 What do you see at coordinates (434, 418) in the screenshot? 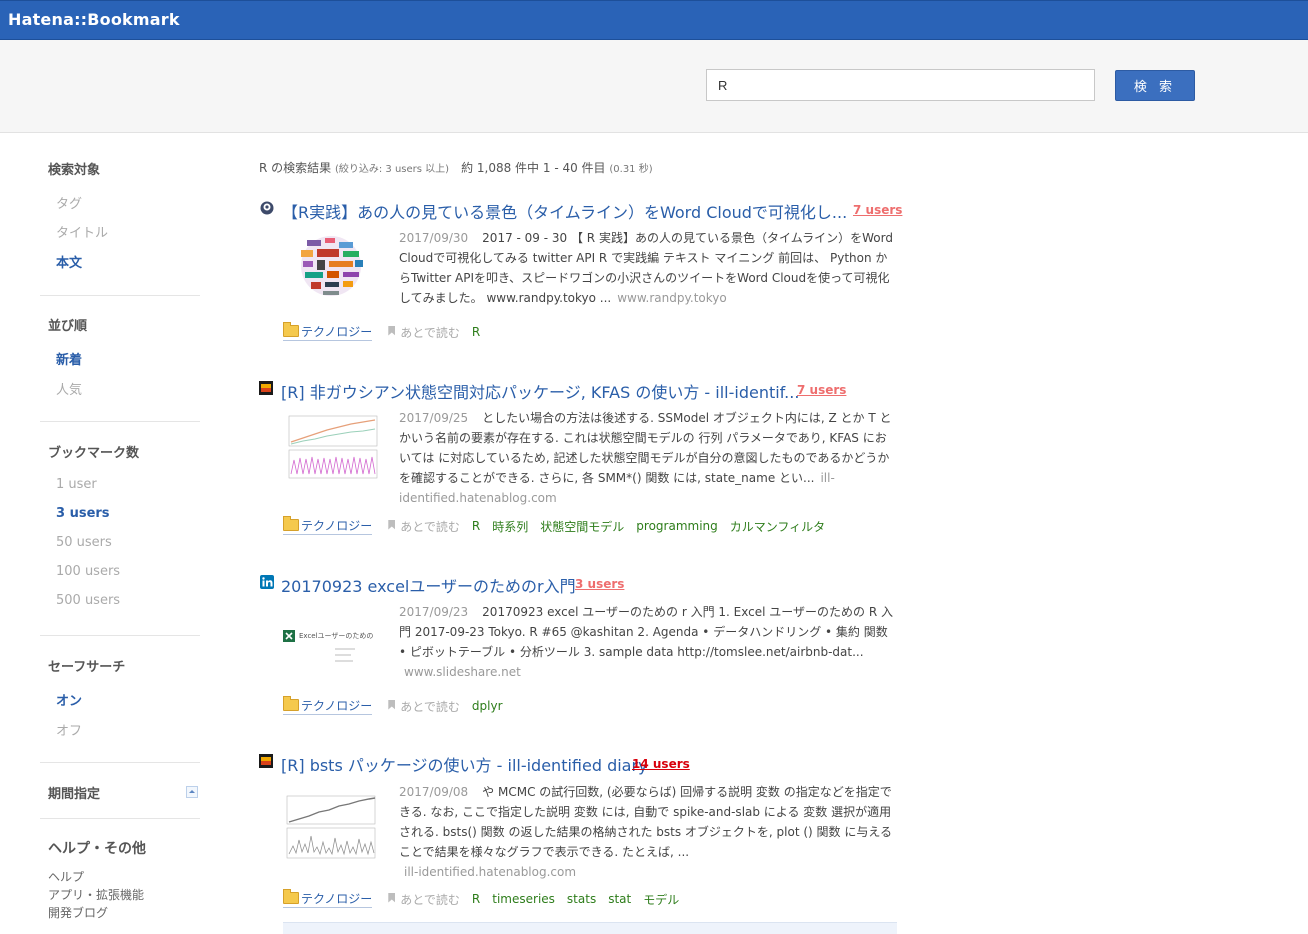
I see `result-date: 2017/09/25` at bounding box center [434, 418].